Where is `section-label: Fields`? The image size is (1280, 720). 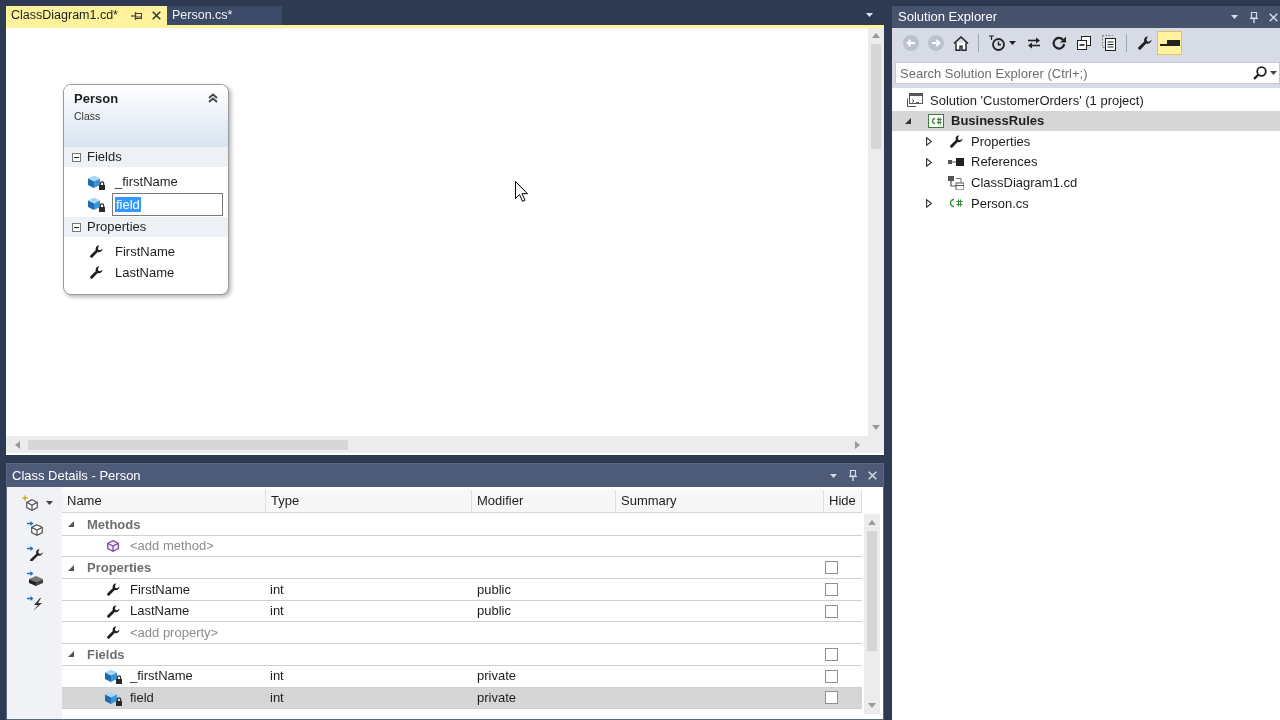
section-label: Fields is located at coordinates (104, 157).